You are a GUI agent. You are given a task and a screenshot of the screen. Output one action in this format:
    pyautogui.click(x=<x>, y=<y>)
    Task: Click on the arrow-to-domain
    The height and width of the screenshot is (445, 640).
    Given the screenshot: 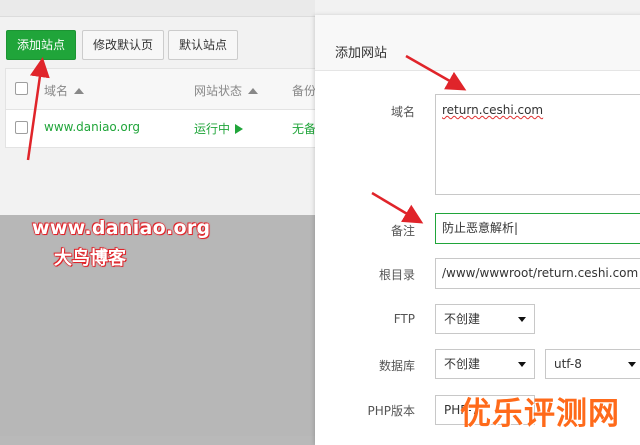 What is the action you would take?
    pyautogui.click(x=436, y=72)
    